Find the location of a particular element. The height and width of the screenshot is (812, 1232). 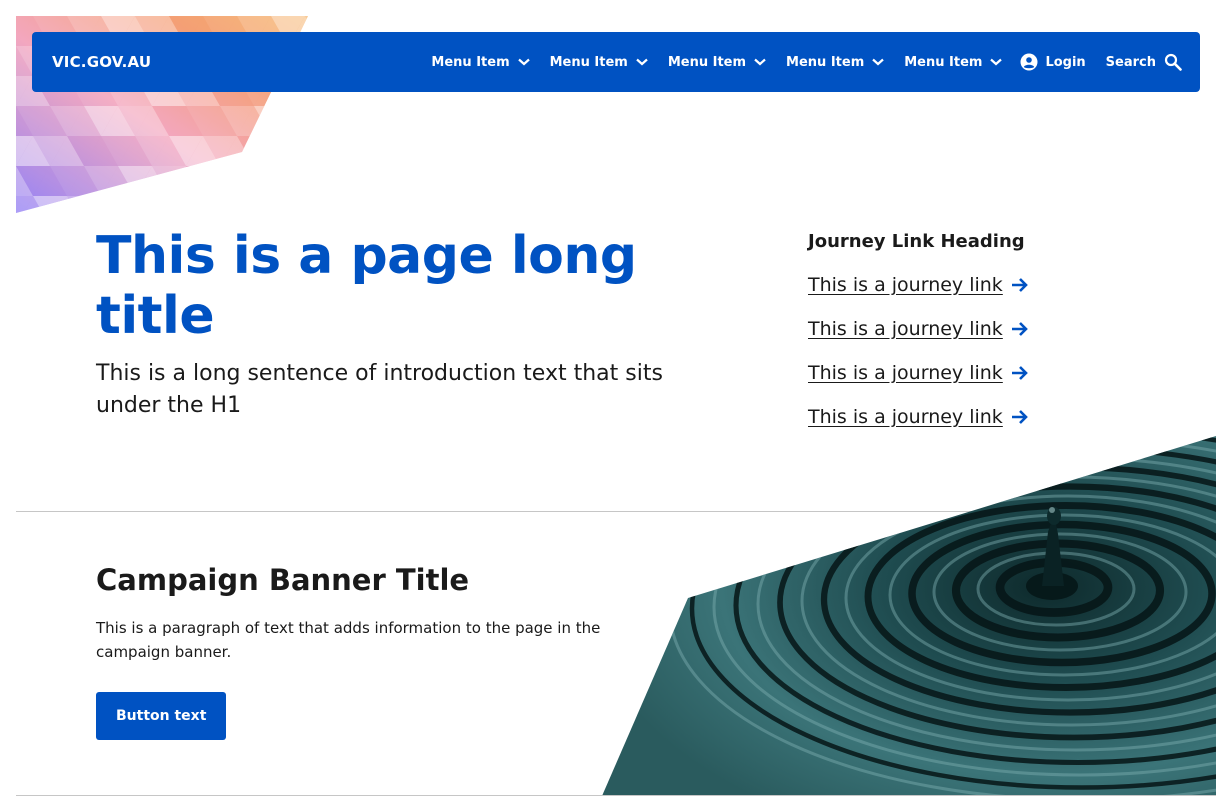

page-title: This is a page long title is located at coordinates (366, 286).